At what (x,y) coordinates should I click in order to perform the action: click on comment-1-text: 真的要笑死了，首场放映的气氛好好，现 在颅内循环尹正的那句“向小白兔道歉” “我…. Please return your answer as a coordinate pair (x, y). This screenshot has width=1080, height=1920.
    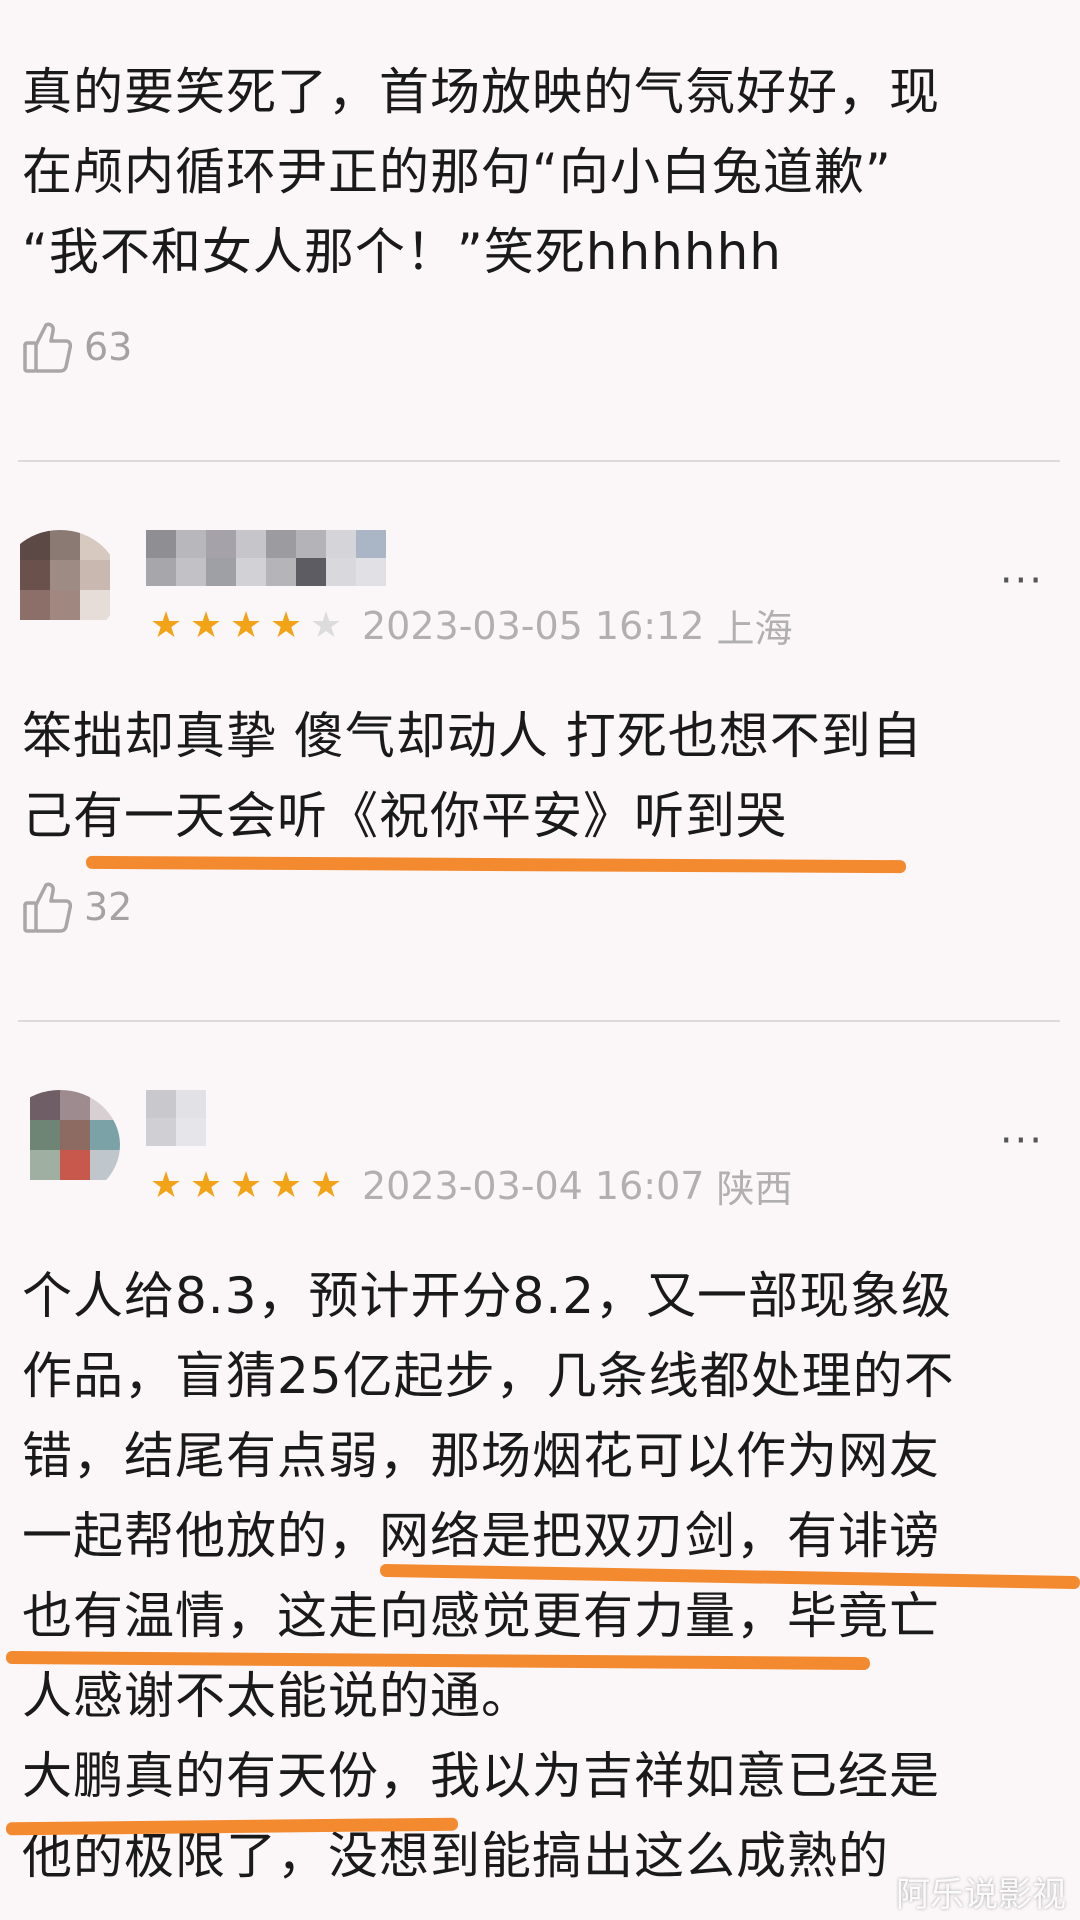
    Looking at the image, I should click on (481, 172).